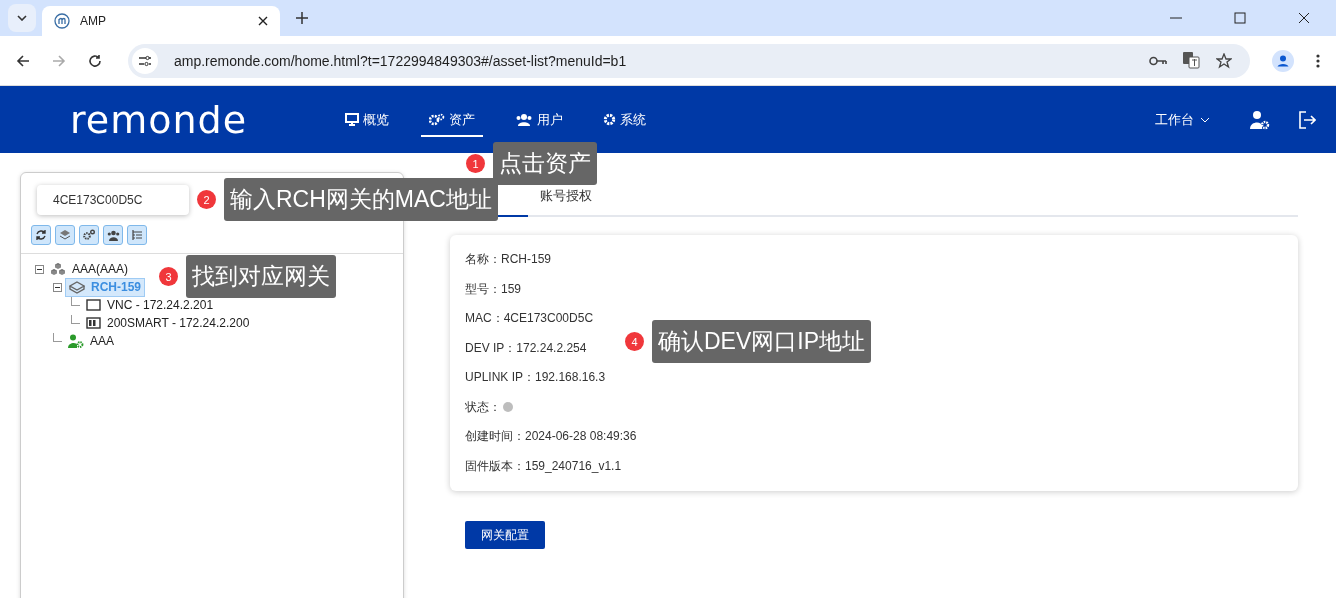 The height and width of the screenshot is (598, 1336). I want to click on callout-label: 输入RCH网关的MAC地址, so click(361, 199).